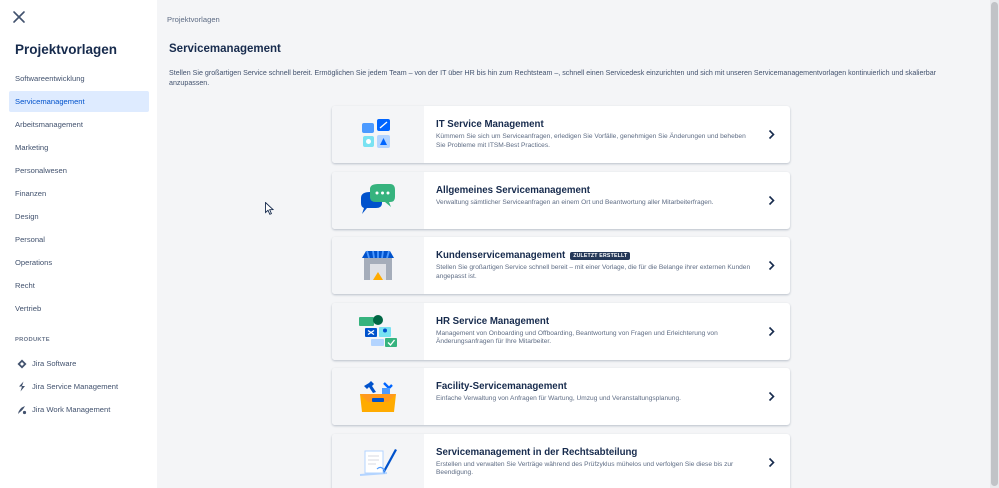  What do you see at coordinates (79, 285) in the screenshot?
I see `sidebar-item-recht: Recht` at bounding box center [79, 285].